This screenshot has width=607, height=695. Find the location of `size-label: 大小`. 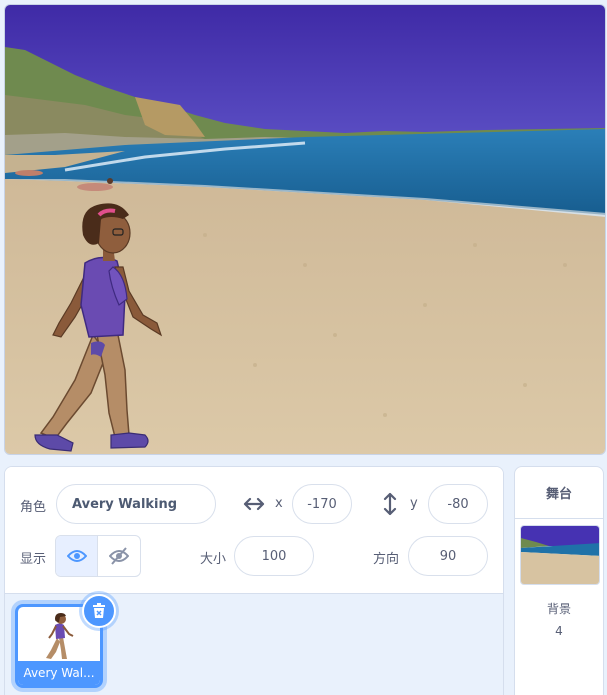

size-label: 大小 is located at coordinates (213, 559).